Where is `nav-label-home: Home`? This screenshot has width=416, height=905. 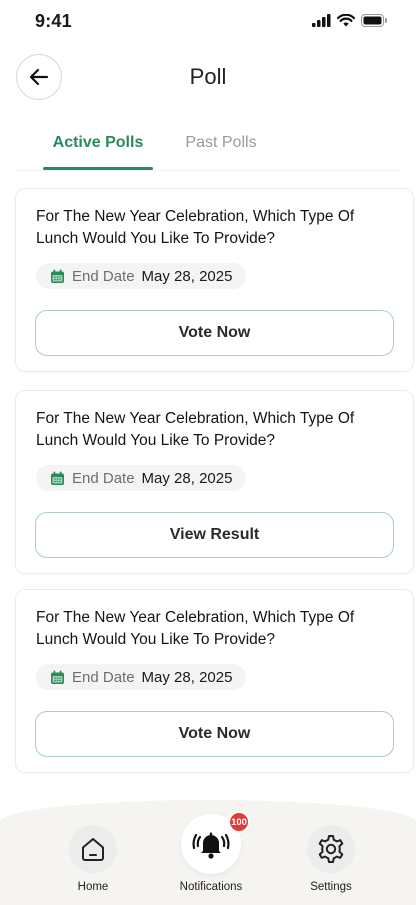 nav-label-home: Home is located at coordinates (93, 887).